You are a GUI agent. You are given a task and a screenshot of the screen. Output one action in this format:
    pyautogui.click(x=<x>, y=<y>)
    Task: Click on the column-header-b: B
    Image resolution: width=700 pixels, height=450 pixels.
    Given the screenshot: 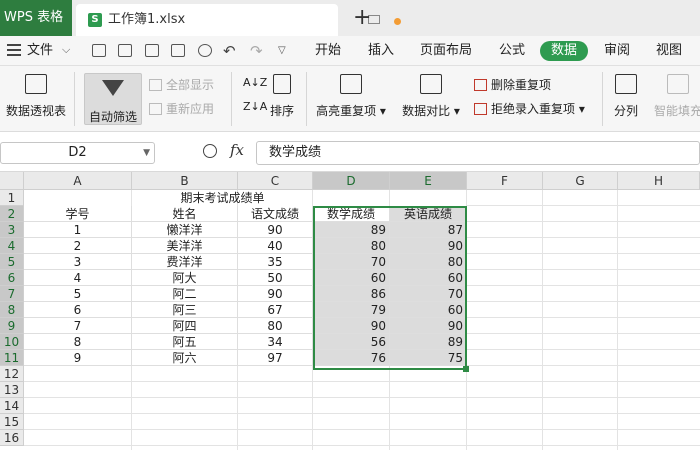 What is the action you would take?
    pyautogui.click(x=185, y=181)
    